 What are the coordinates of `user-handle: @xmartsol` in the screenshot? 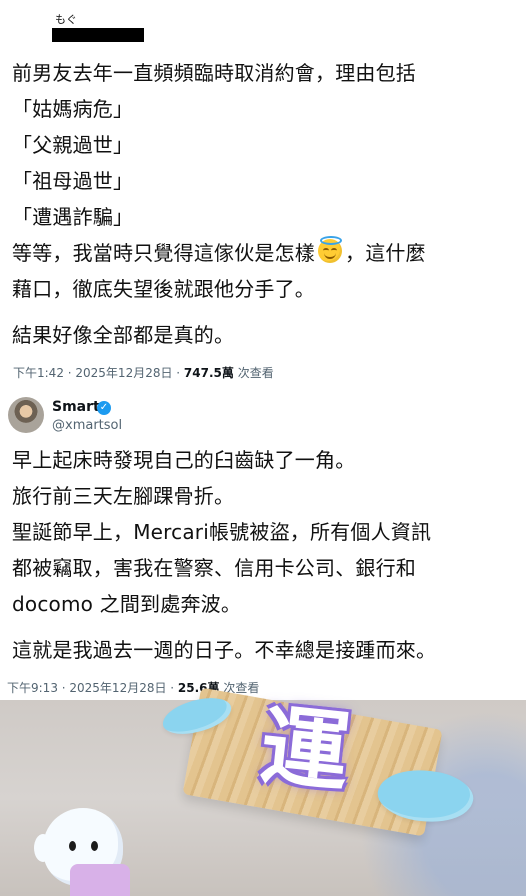 It's located at (87, 425).